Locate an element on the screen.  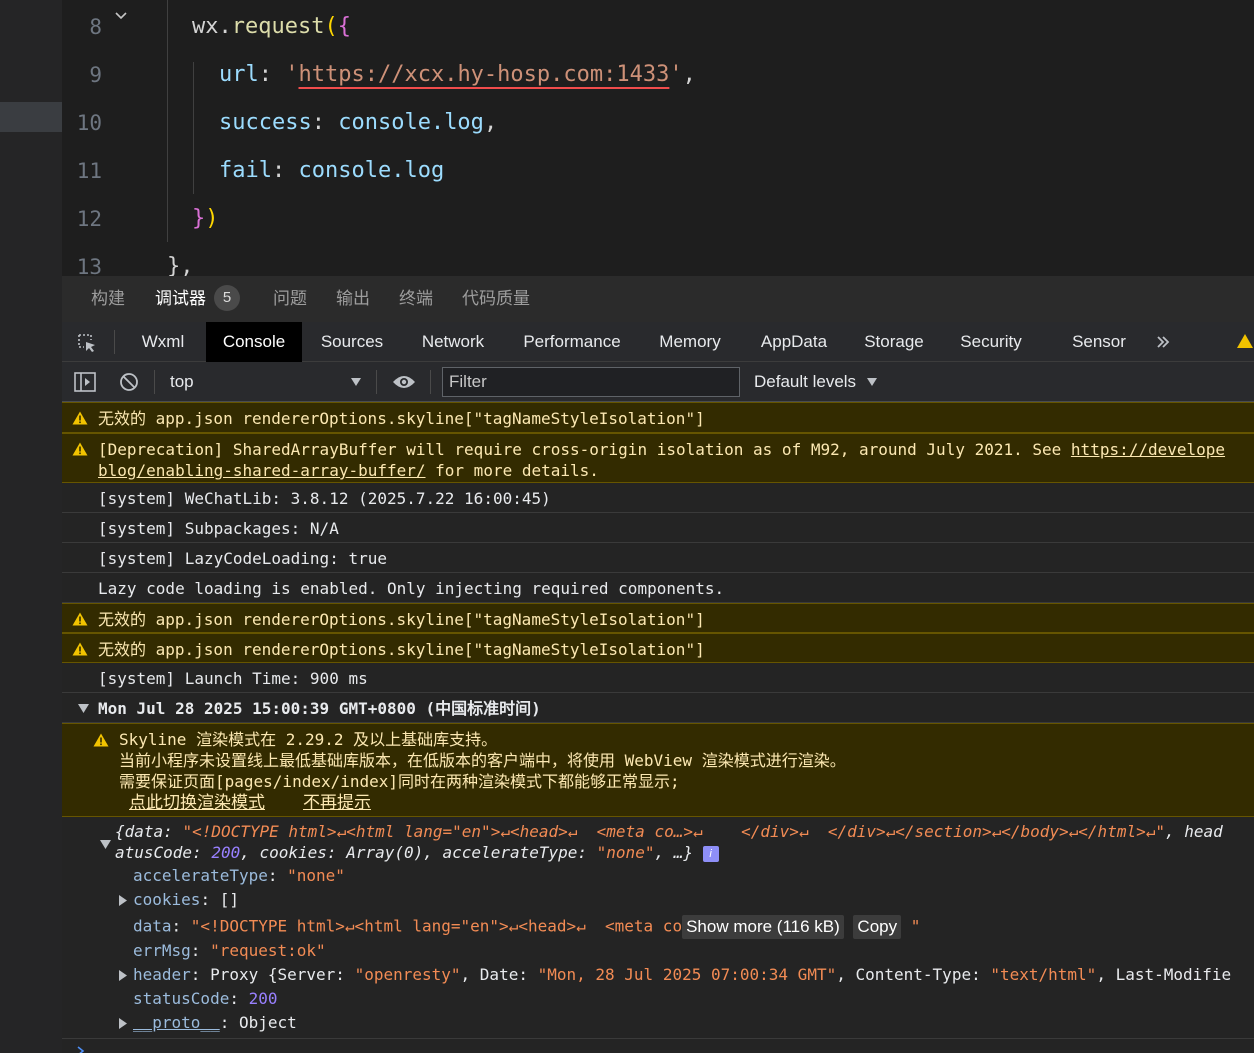
prop-errMsg: errMsg: "request:ok" is located at coordinates (229, 950).